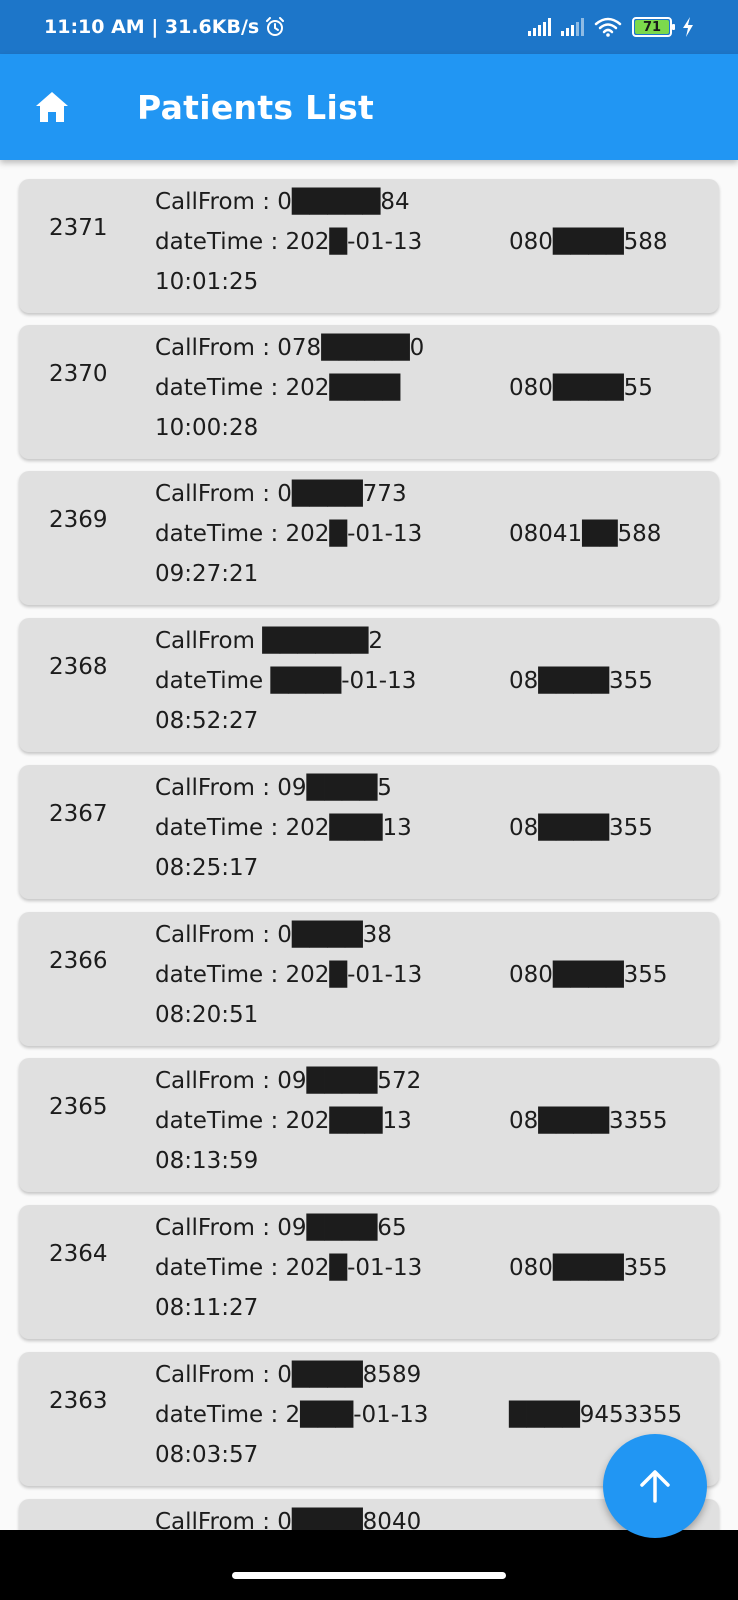 This screenshot has width=738, height=1600. Describe the element at coordinates (78, 1254) in the screenshot. I see `patient-id: 2364` at that location.